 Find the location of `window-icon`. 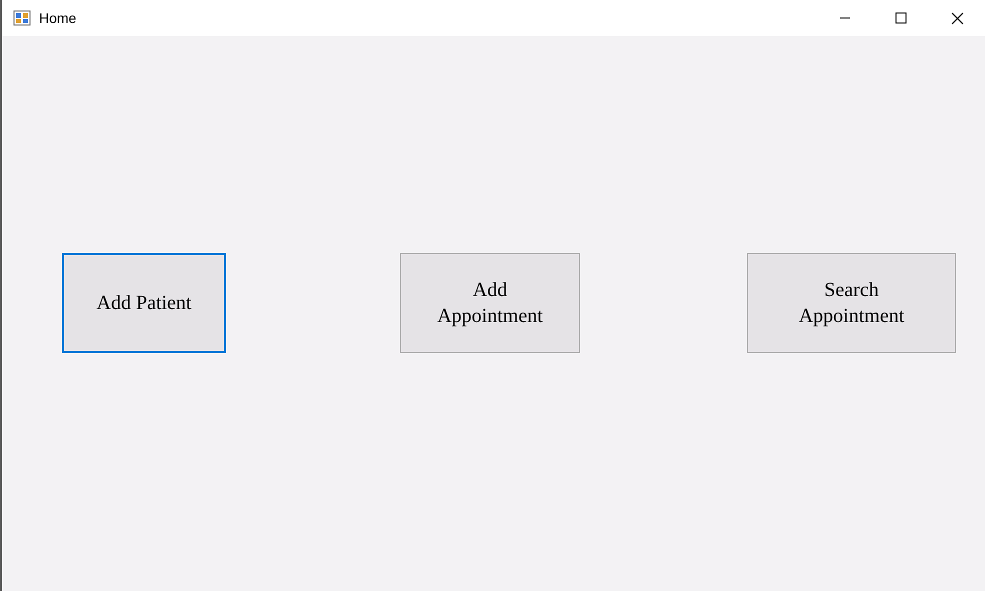

window-icon is located at coordinates (22, 18).